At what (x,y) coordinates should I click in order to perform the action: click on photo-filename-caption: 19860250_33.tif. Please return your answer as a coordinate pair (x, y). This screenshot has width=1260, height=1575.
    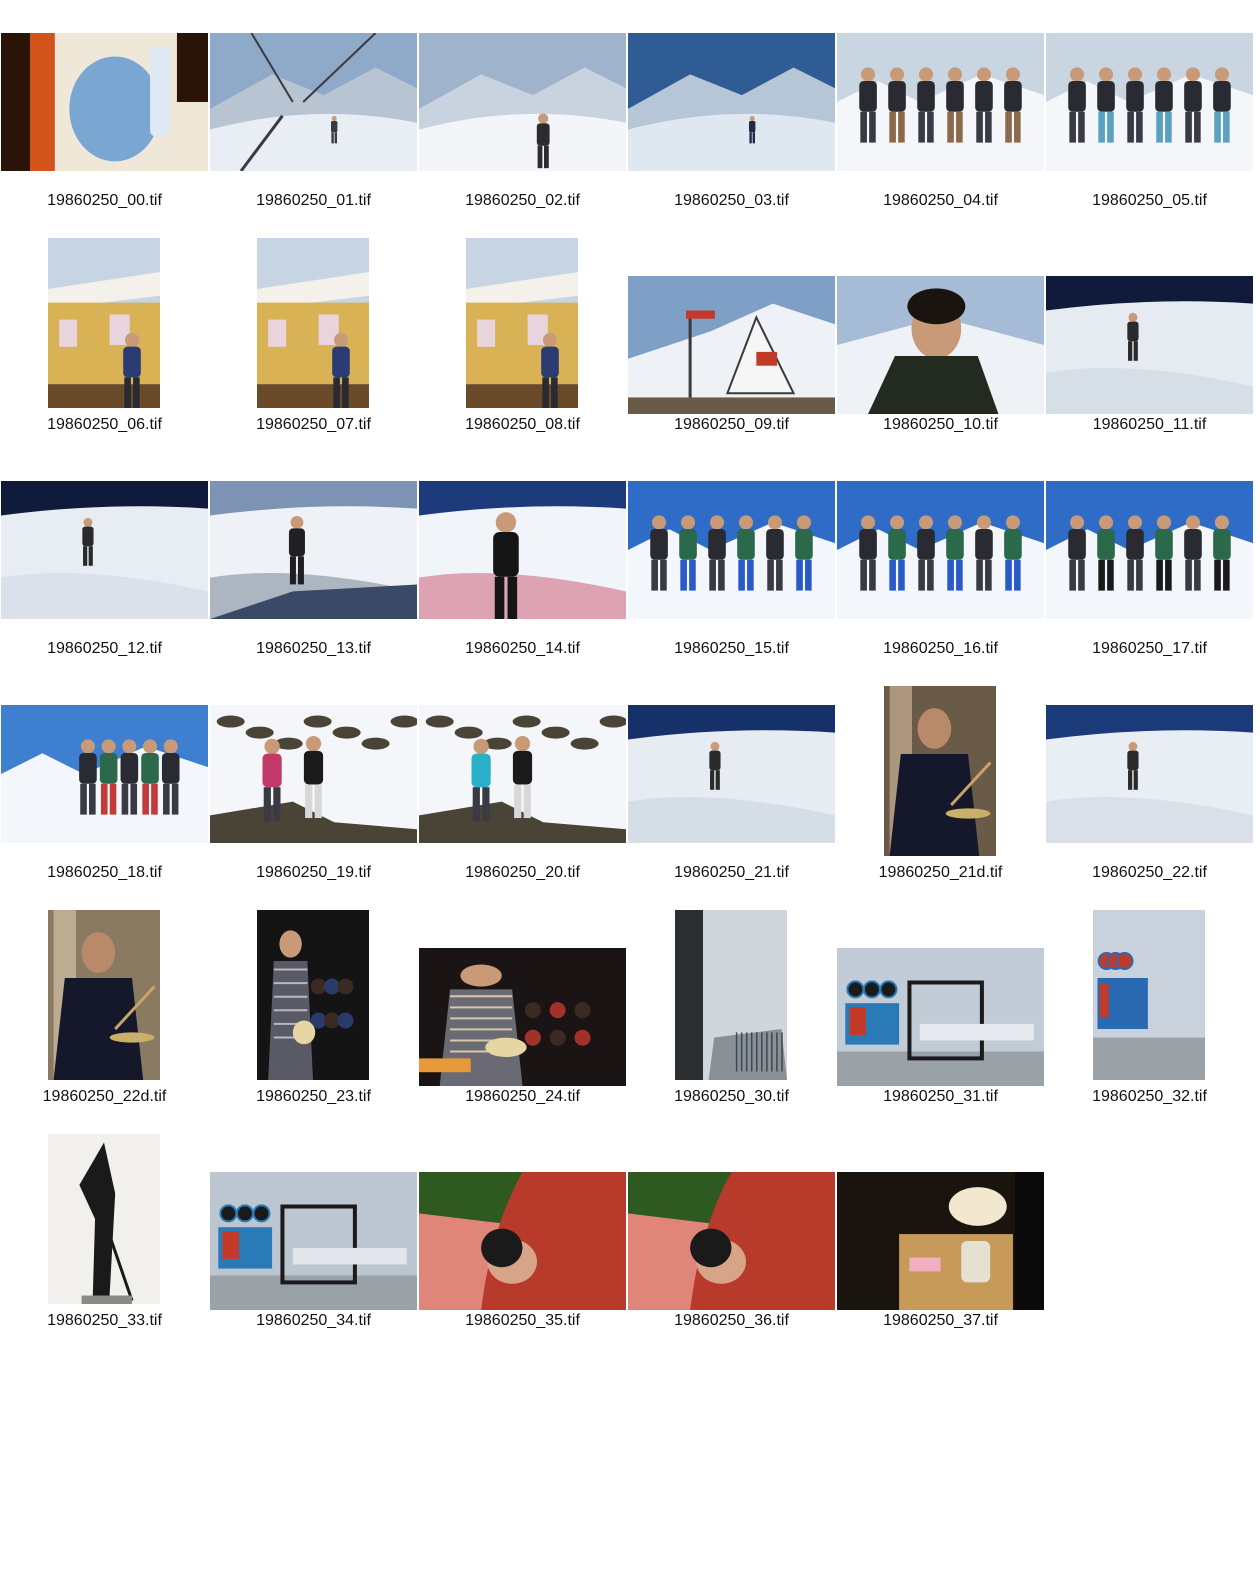
    Looking at the image, I should click on (104, 1320).